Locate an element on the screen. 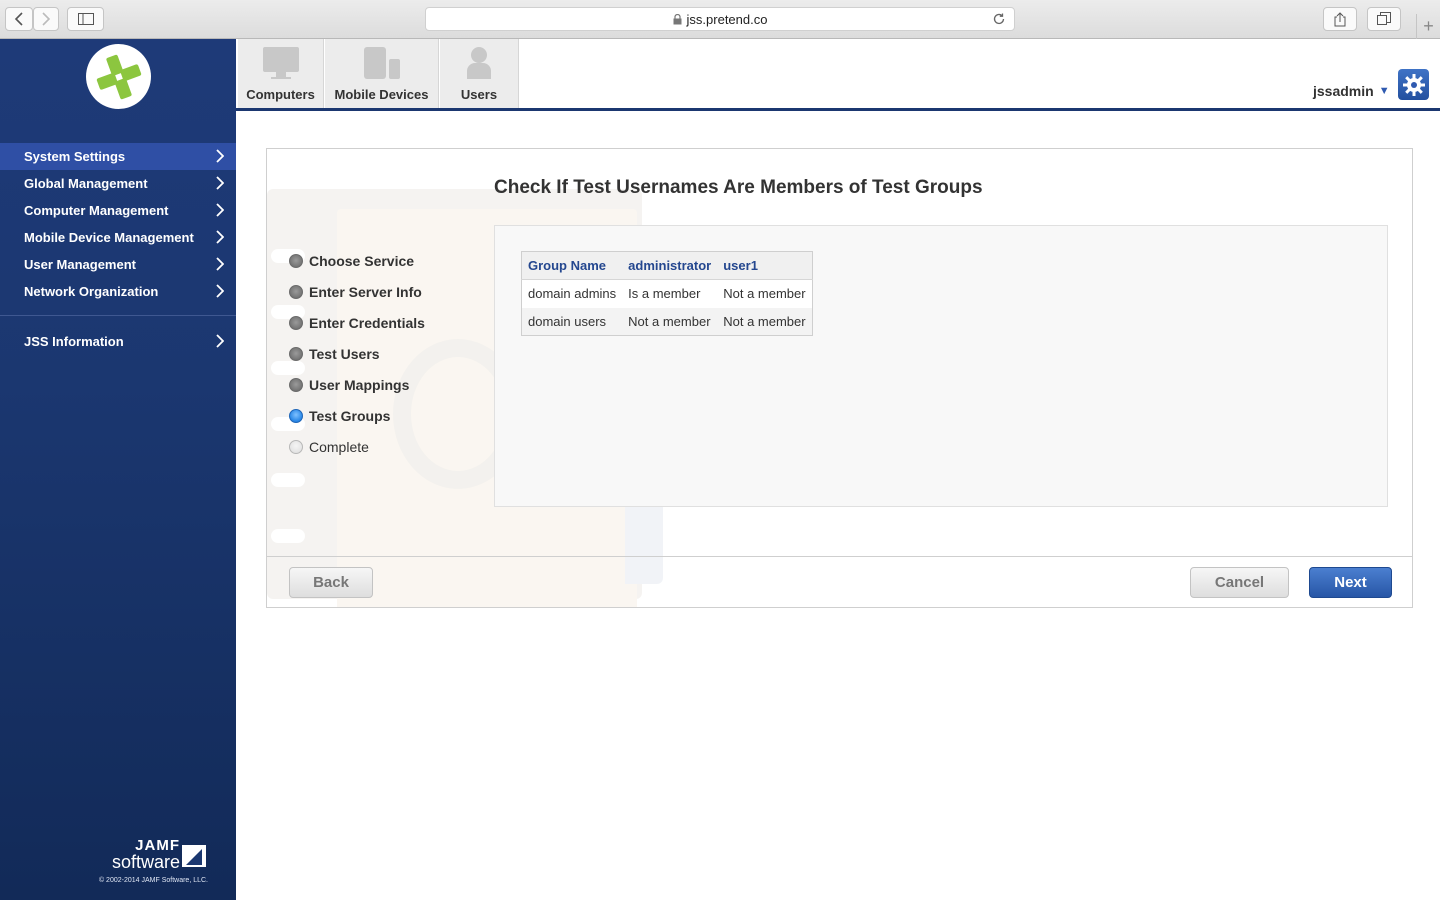 Image resolution: width=1440 pixels, height=900 pixels. forward-nav-button is located at coordinates (46, 19).